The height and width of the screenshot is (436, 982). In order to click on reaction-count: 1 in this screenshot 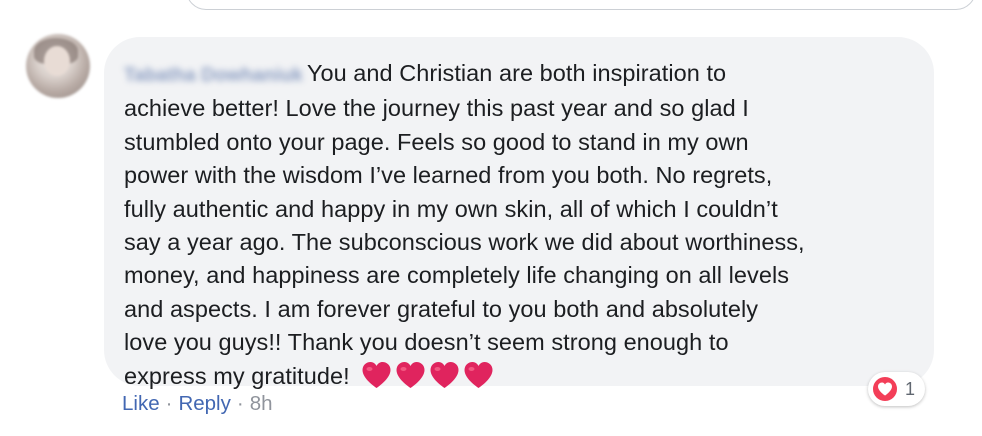, I will do `click(910, 388)`.